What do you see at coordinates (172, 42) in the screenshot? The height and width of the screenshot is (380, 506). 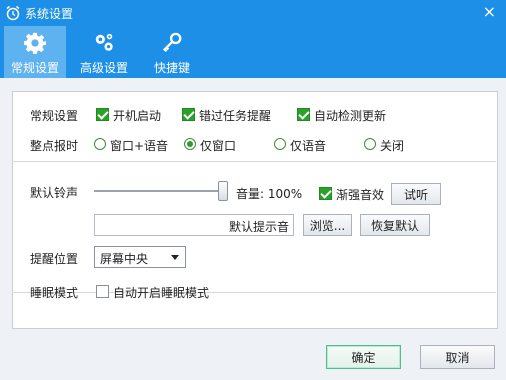 I see `key-icon` at bounding box center [172, 42].